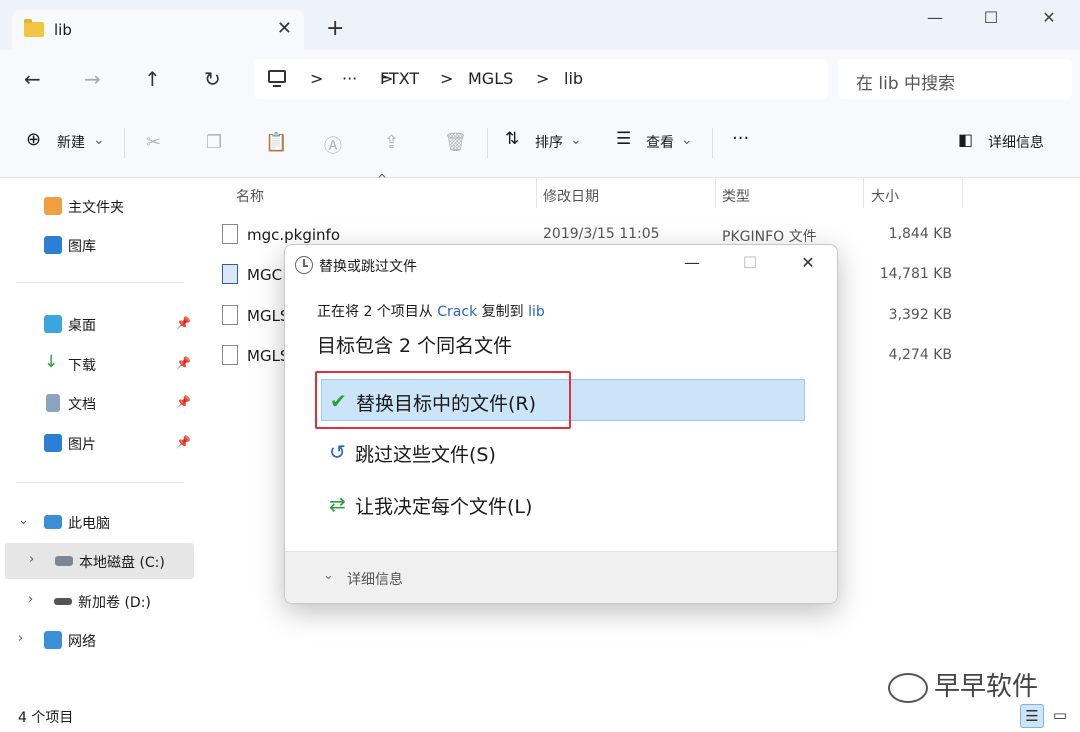 This screenshot has height=732, width=1080. What do you see at coordinates (660, 142) in the screenshot?
I see `view-button: 查看` at bounding box center [660, 142].